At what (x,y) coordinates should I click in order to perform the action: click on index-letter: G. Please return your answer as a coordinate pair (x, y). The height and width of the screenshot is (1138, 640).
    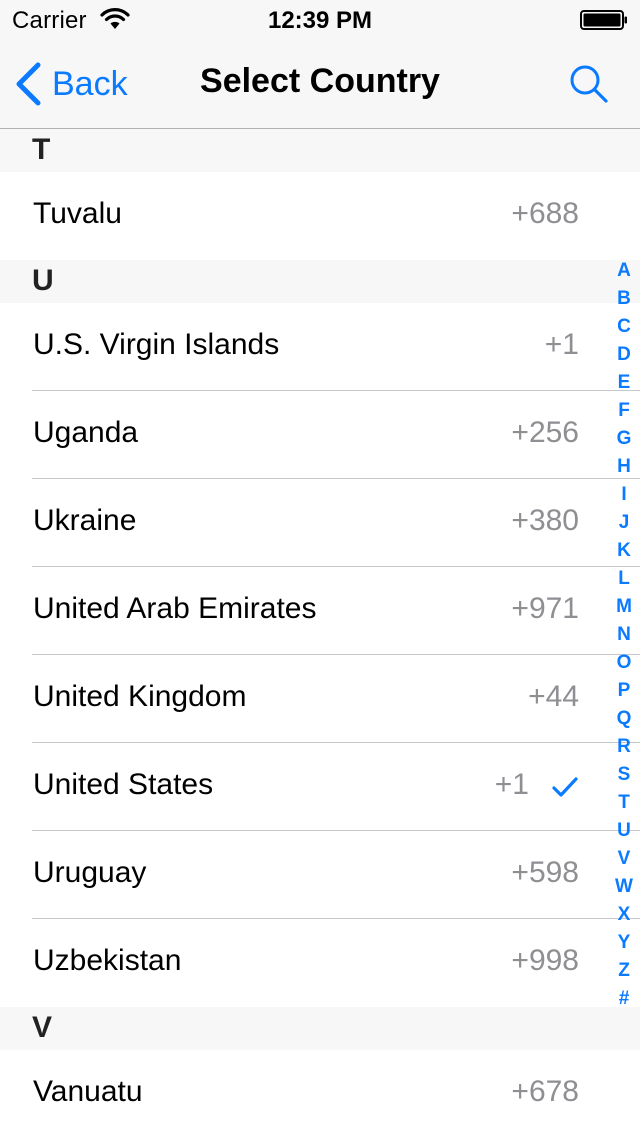
    Looking at the image, I should click on (624, 439).